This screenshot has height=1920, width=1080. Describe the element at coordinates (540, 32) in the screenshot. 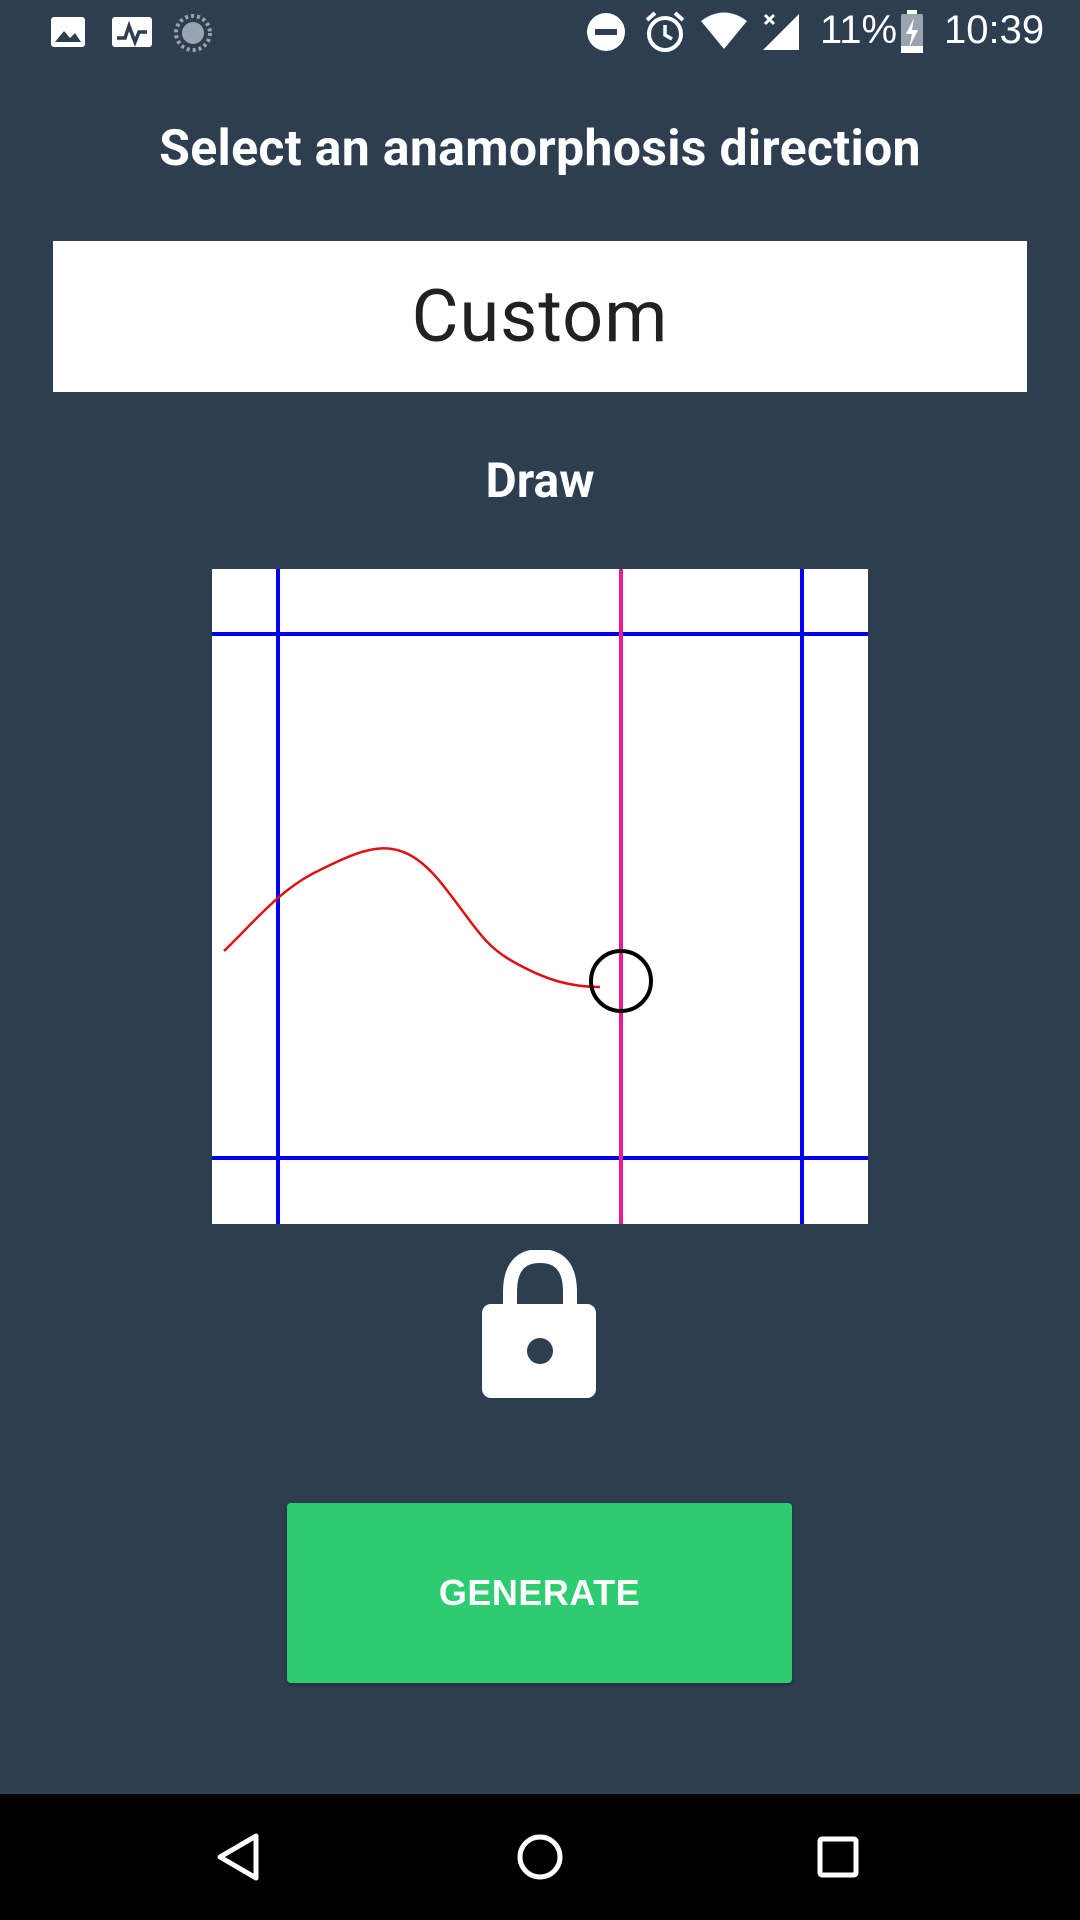

I see `status-bar: 11% 10:39` at that location.